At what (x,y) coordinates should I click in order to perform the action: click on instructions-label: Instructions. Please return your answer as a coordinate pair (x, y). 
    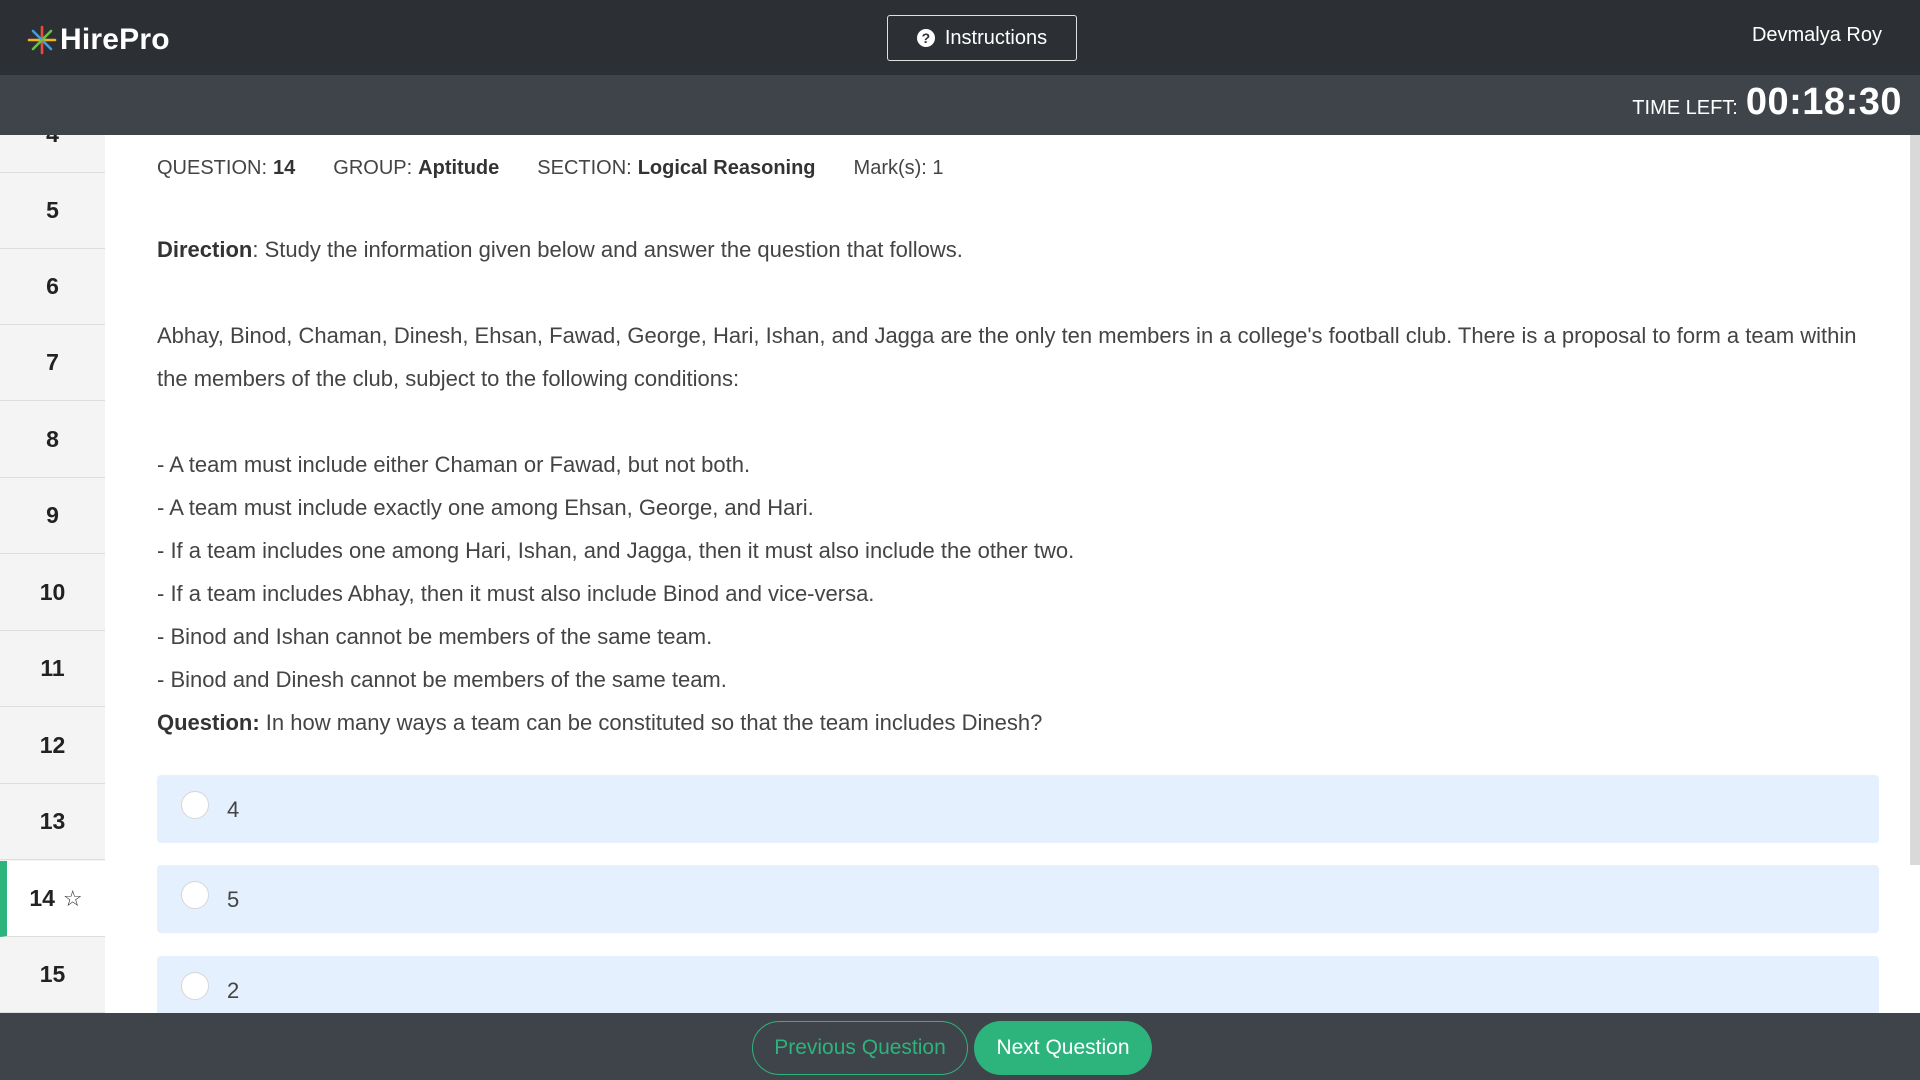
    Looking at the image, I should click on (996, 37).